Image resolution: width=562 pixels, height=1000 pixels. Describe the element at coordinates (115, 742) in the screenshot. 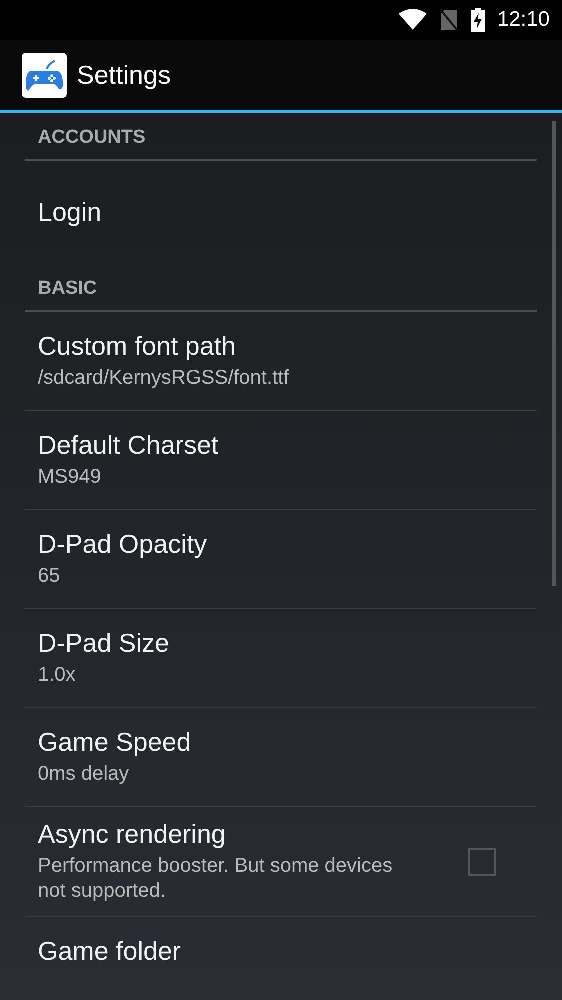

I see `preference-title: Game Speed` at that location.